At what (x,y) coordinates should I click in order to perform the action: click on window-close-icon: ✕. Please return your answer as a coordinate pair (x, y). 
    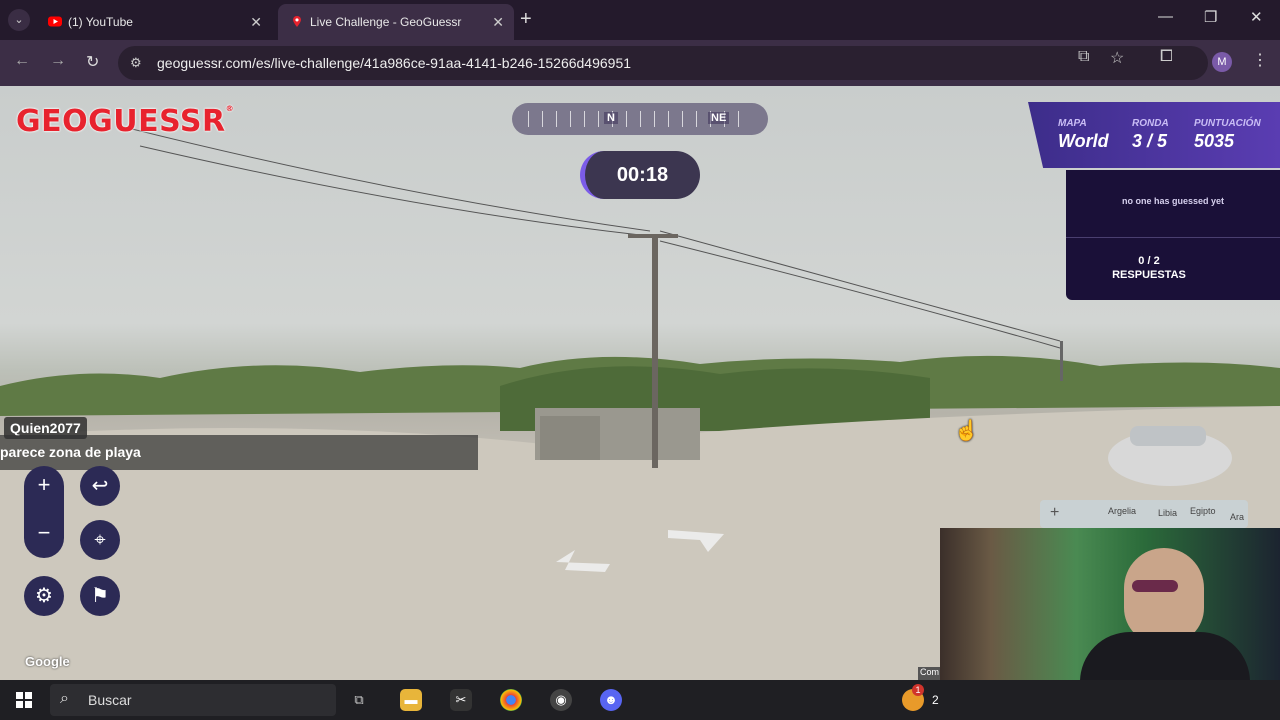
    Looking at the image, I should click on (1256, 17).